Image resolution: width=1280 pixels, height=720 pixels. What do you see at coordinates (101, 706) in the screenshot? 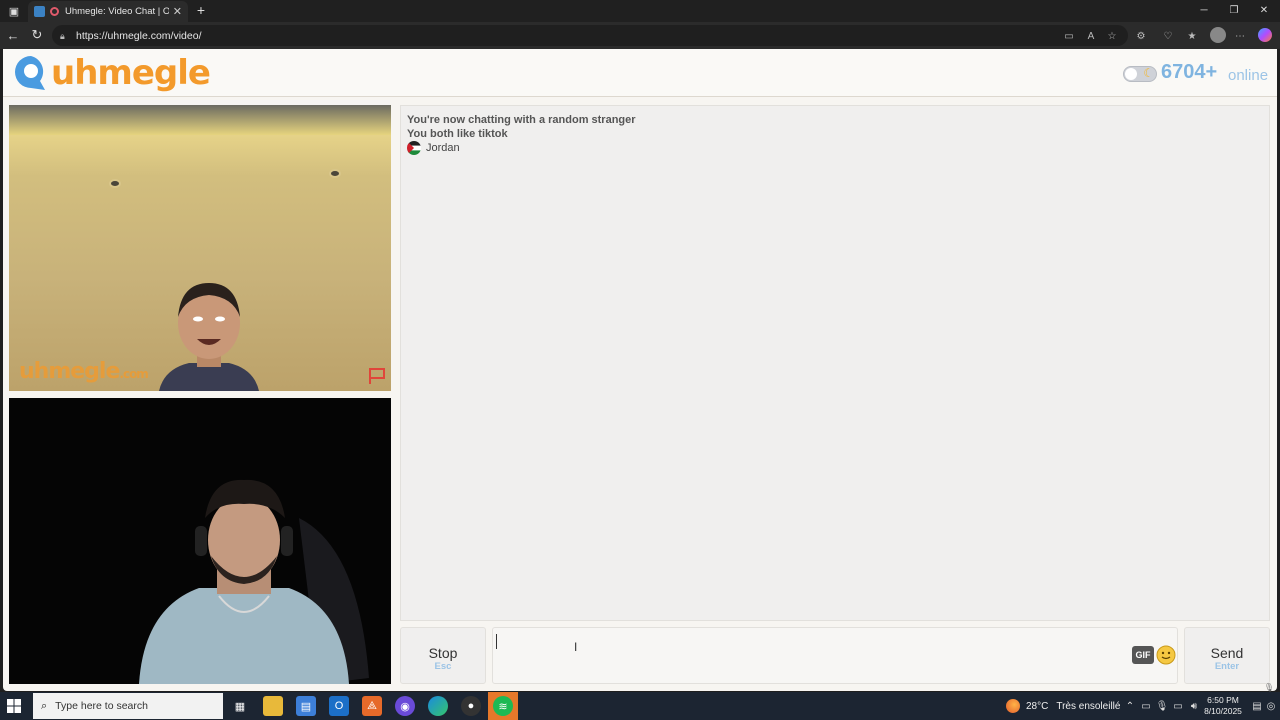
I see `search-placeholder: Type here to search` at bounding box center [101, 706].